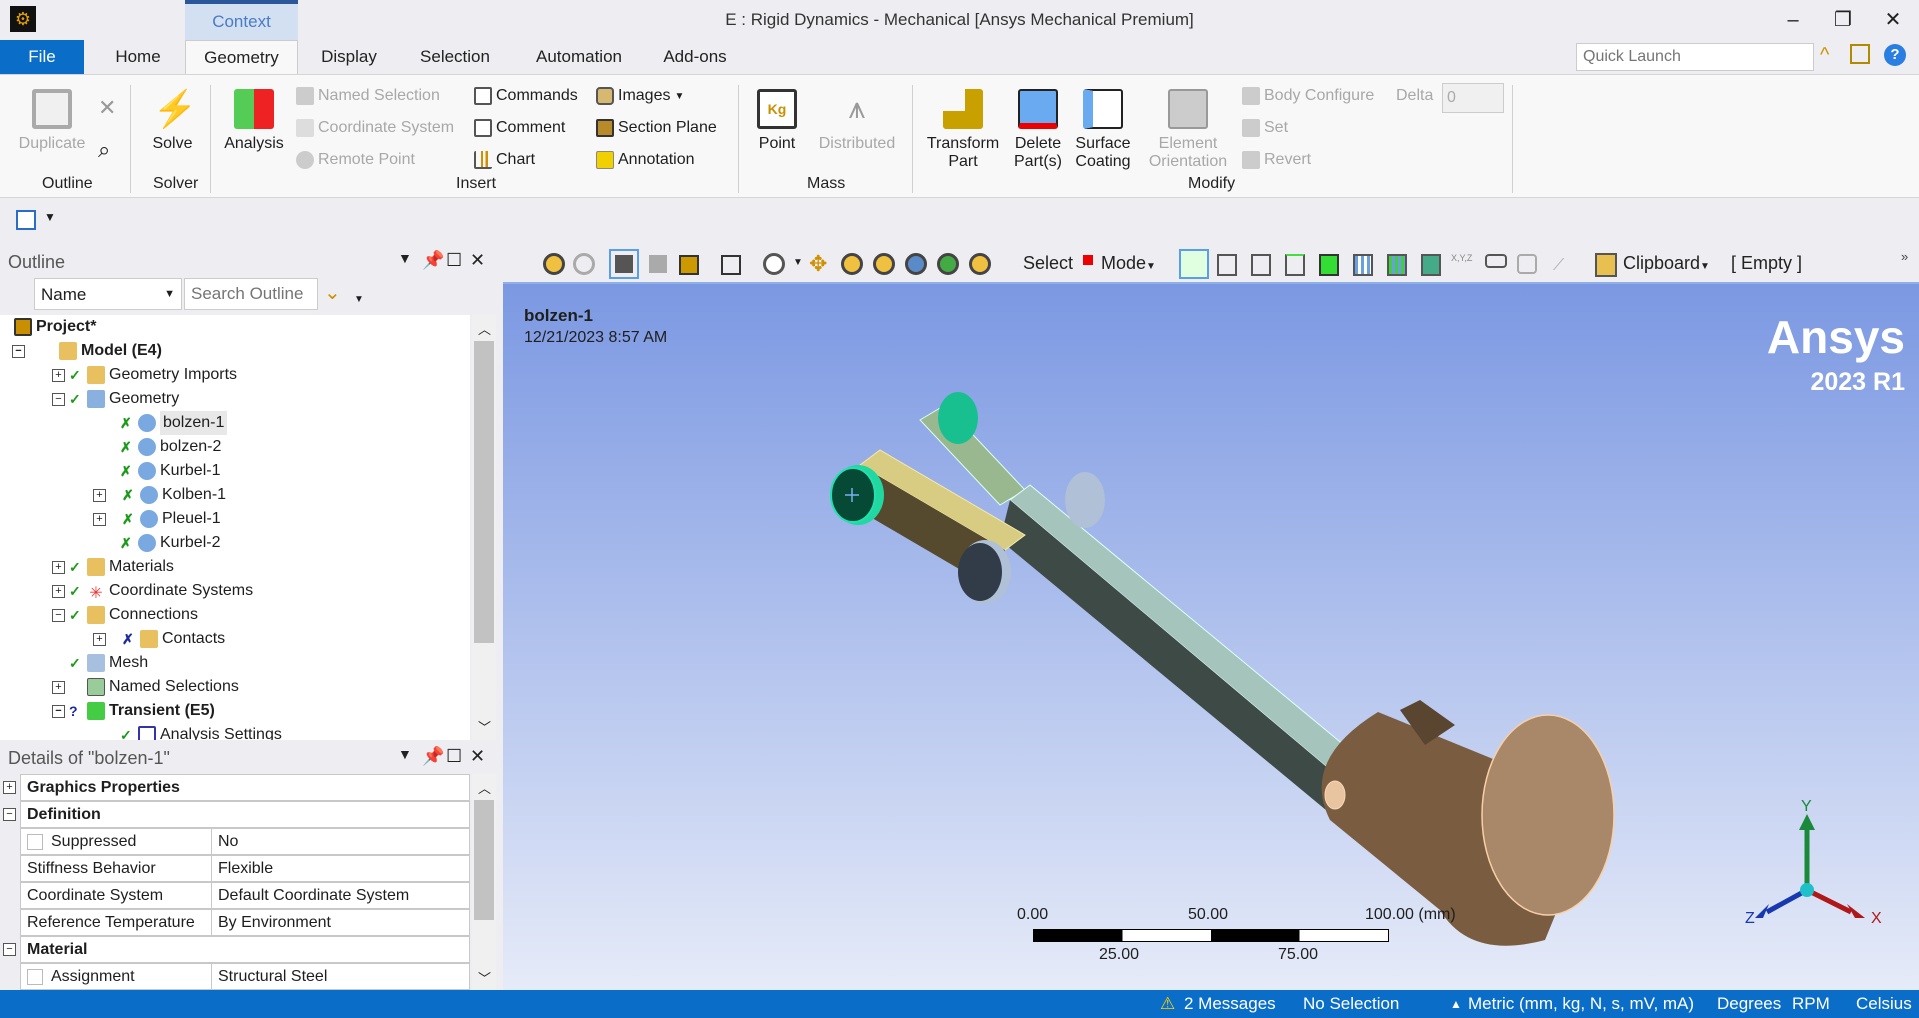 Image resolution: width=1919 pixels, height=1018 pixels. Describe the element at coordinates (1128, 263) in the screenshot. I see `mode-dropdown: Mode▼` at that location.